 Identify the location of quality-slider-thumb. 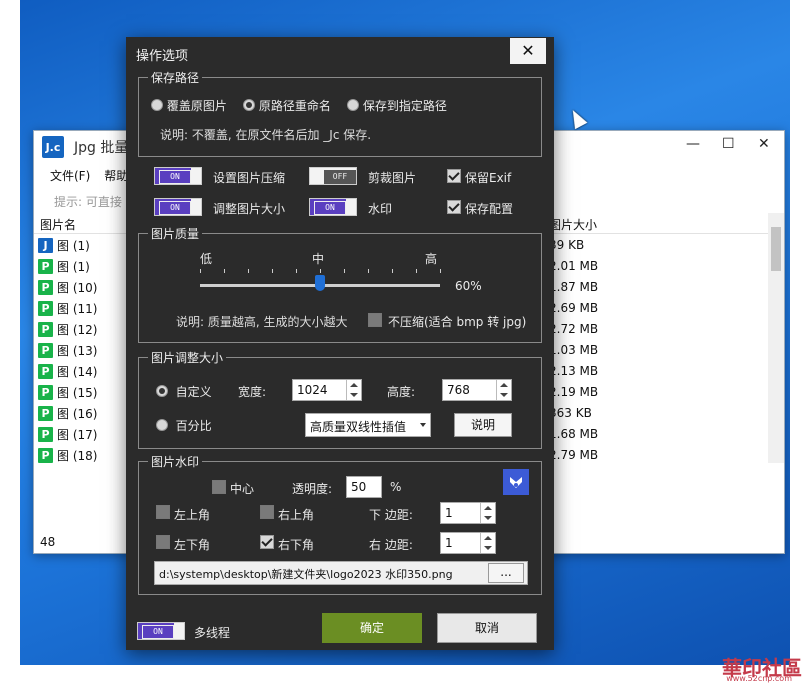
(320, 283).